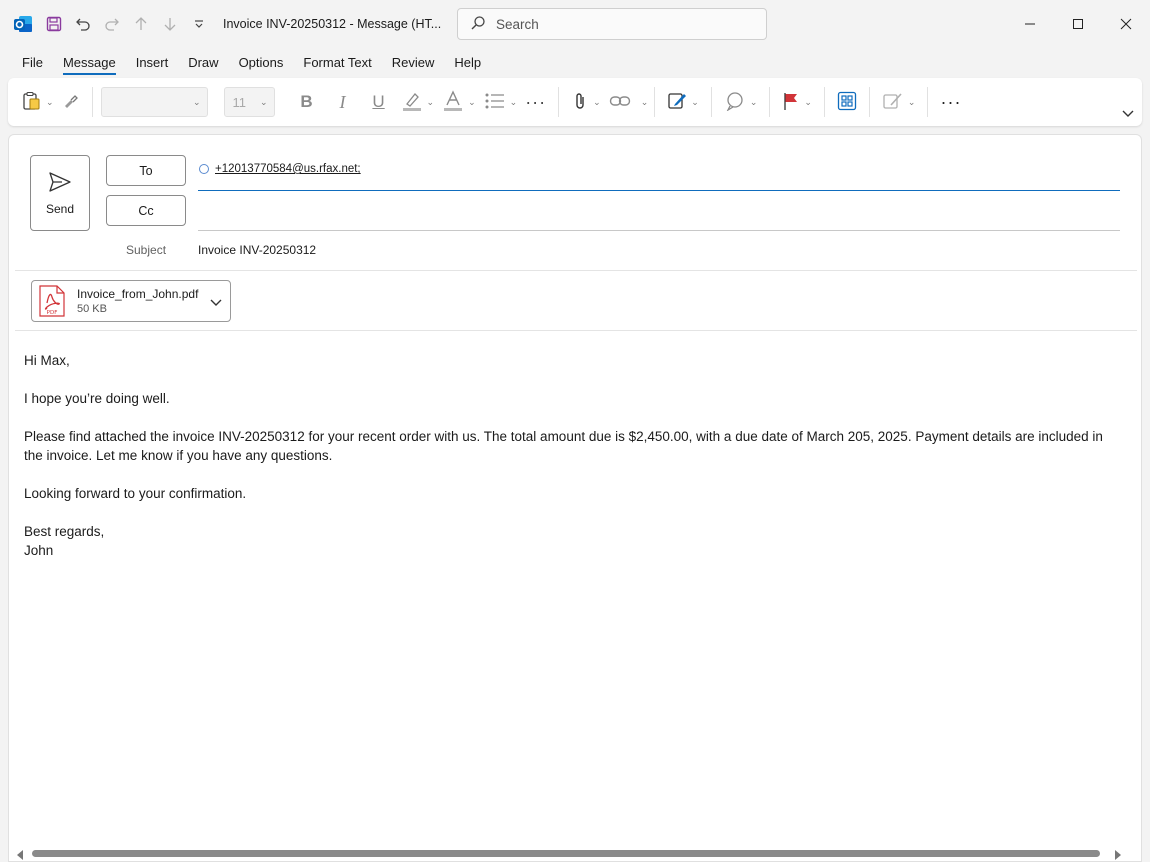  Describe the element at coordinates (629, 102) in the screenshot. I see `link-button: ⌄` at that location.